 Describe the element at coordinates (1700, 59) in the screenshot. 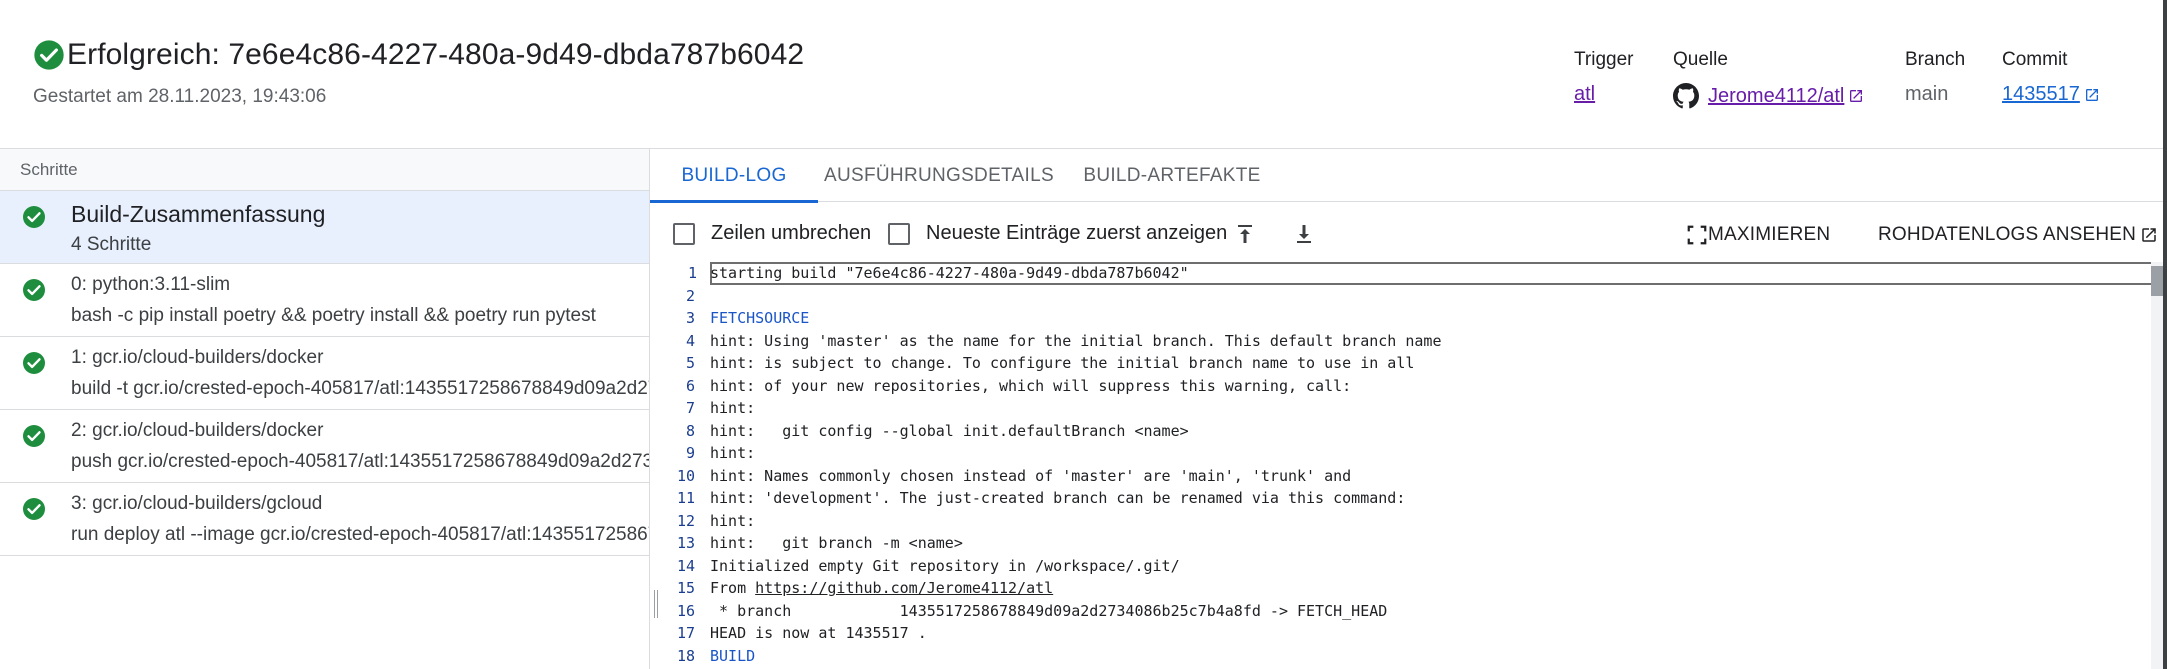

I see `source-label: Quelle` at that location.